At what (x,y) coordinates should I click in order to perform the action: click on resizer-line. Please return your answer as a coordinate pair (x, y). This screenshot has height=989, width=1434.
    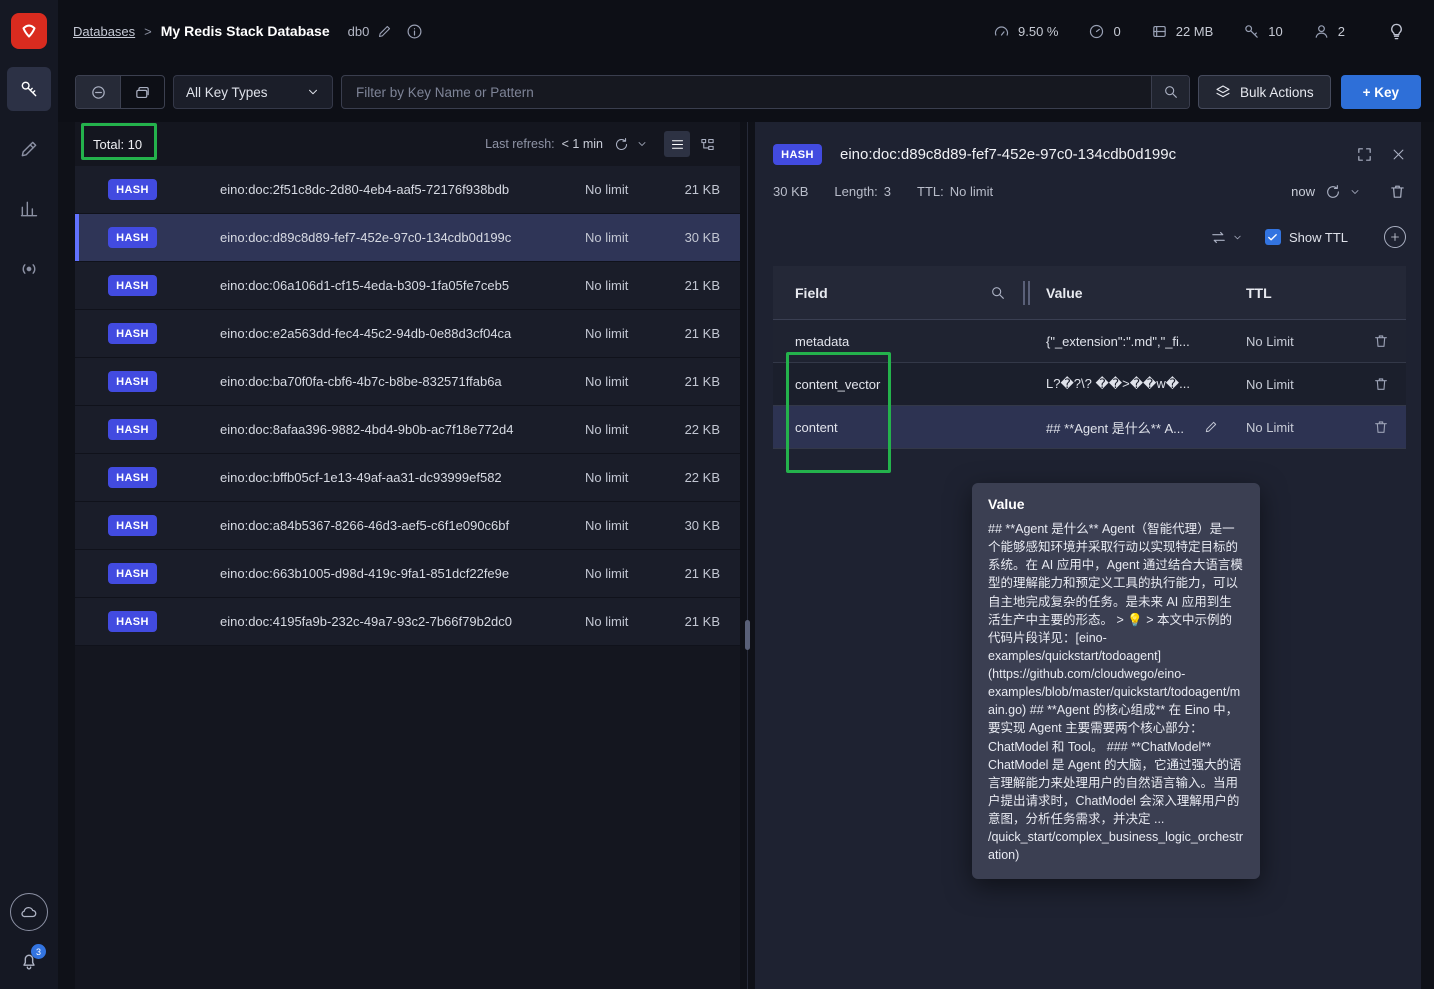
    Looking at the image, I should click on (747, 555).